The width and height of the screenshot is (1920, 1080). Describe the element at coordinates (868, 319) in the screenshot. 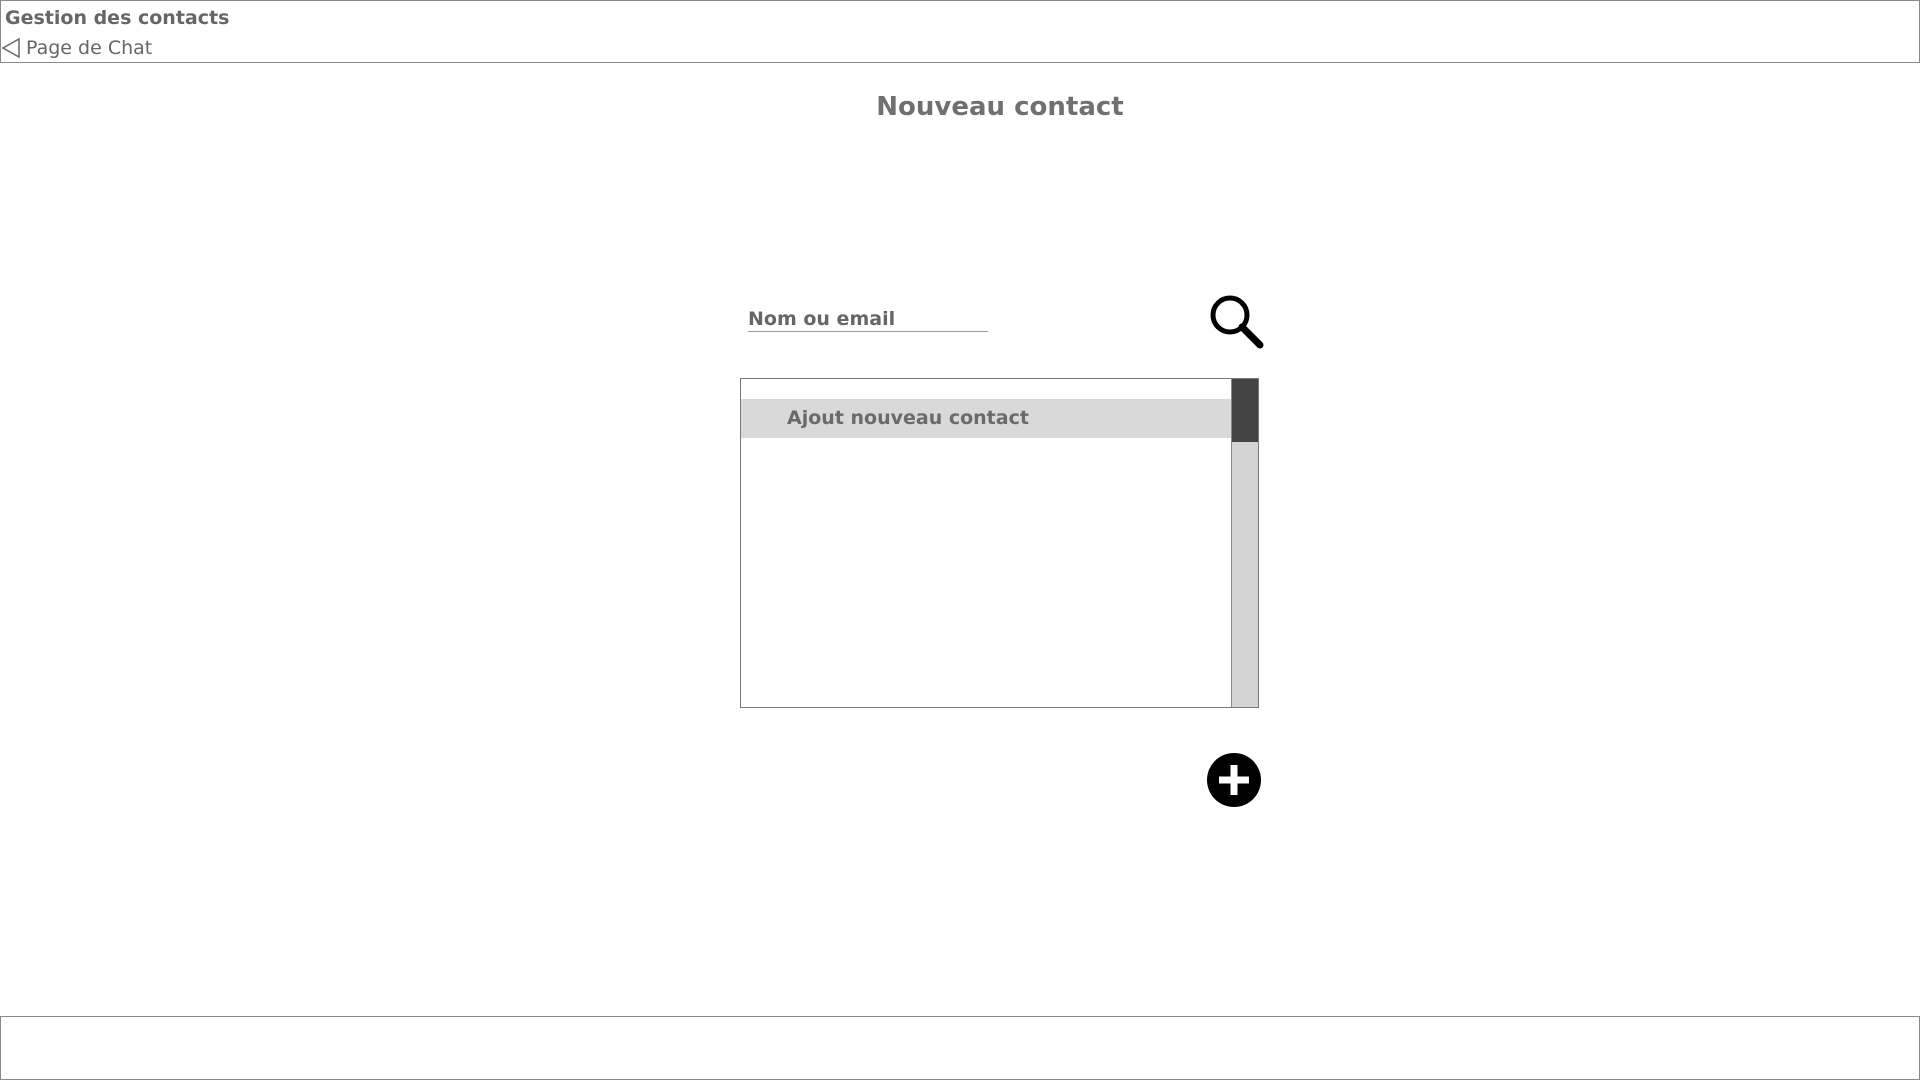

I see `search-input` at that location.